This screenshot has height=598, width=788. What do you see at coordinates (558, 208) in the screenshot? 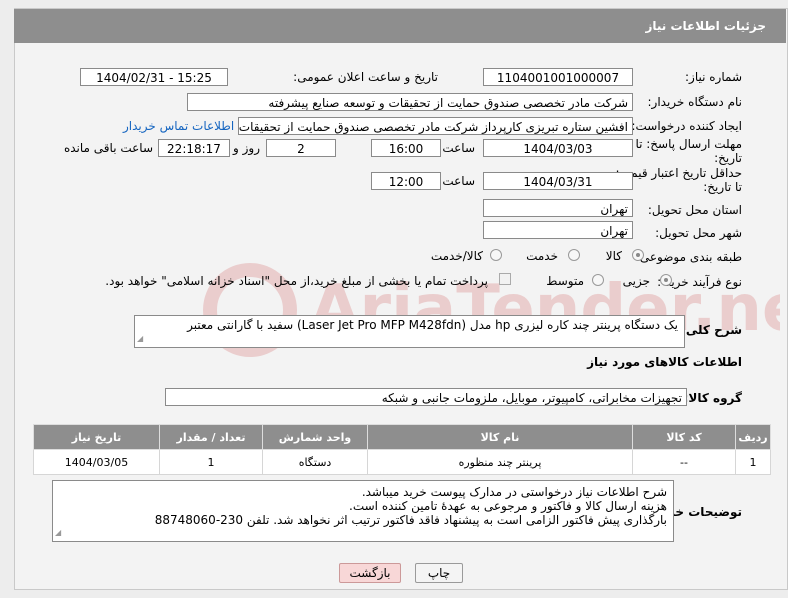
I see `province-field: تهران` at bounding box center [558, 208].